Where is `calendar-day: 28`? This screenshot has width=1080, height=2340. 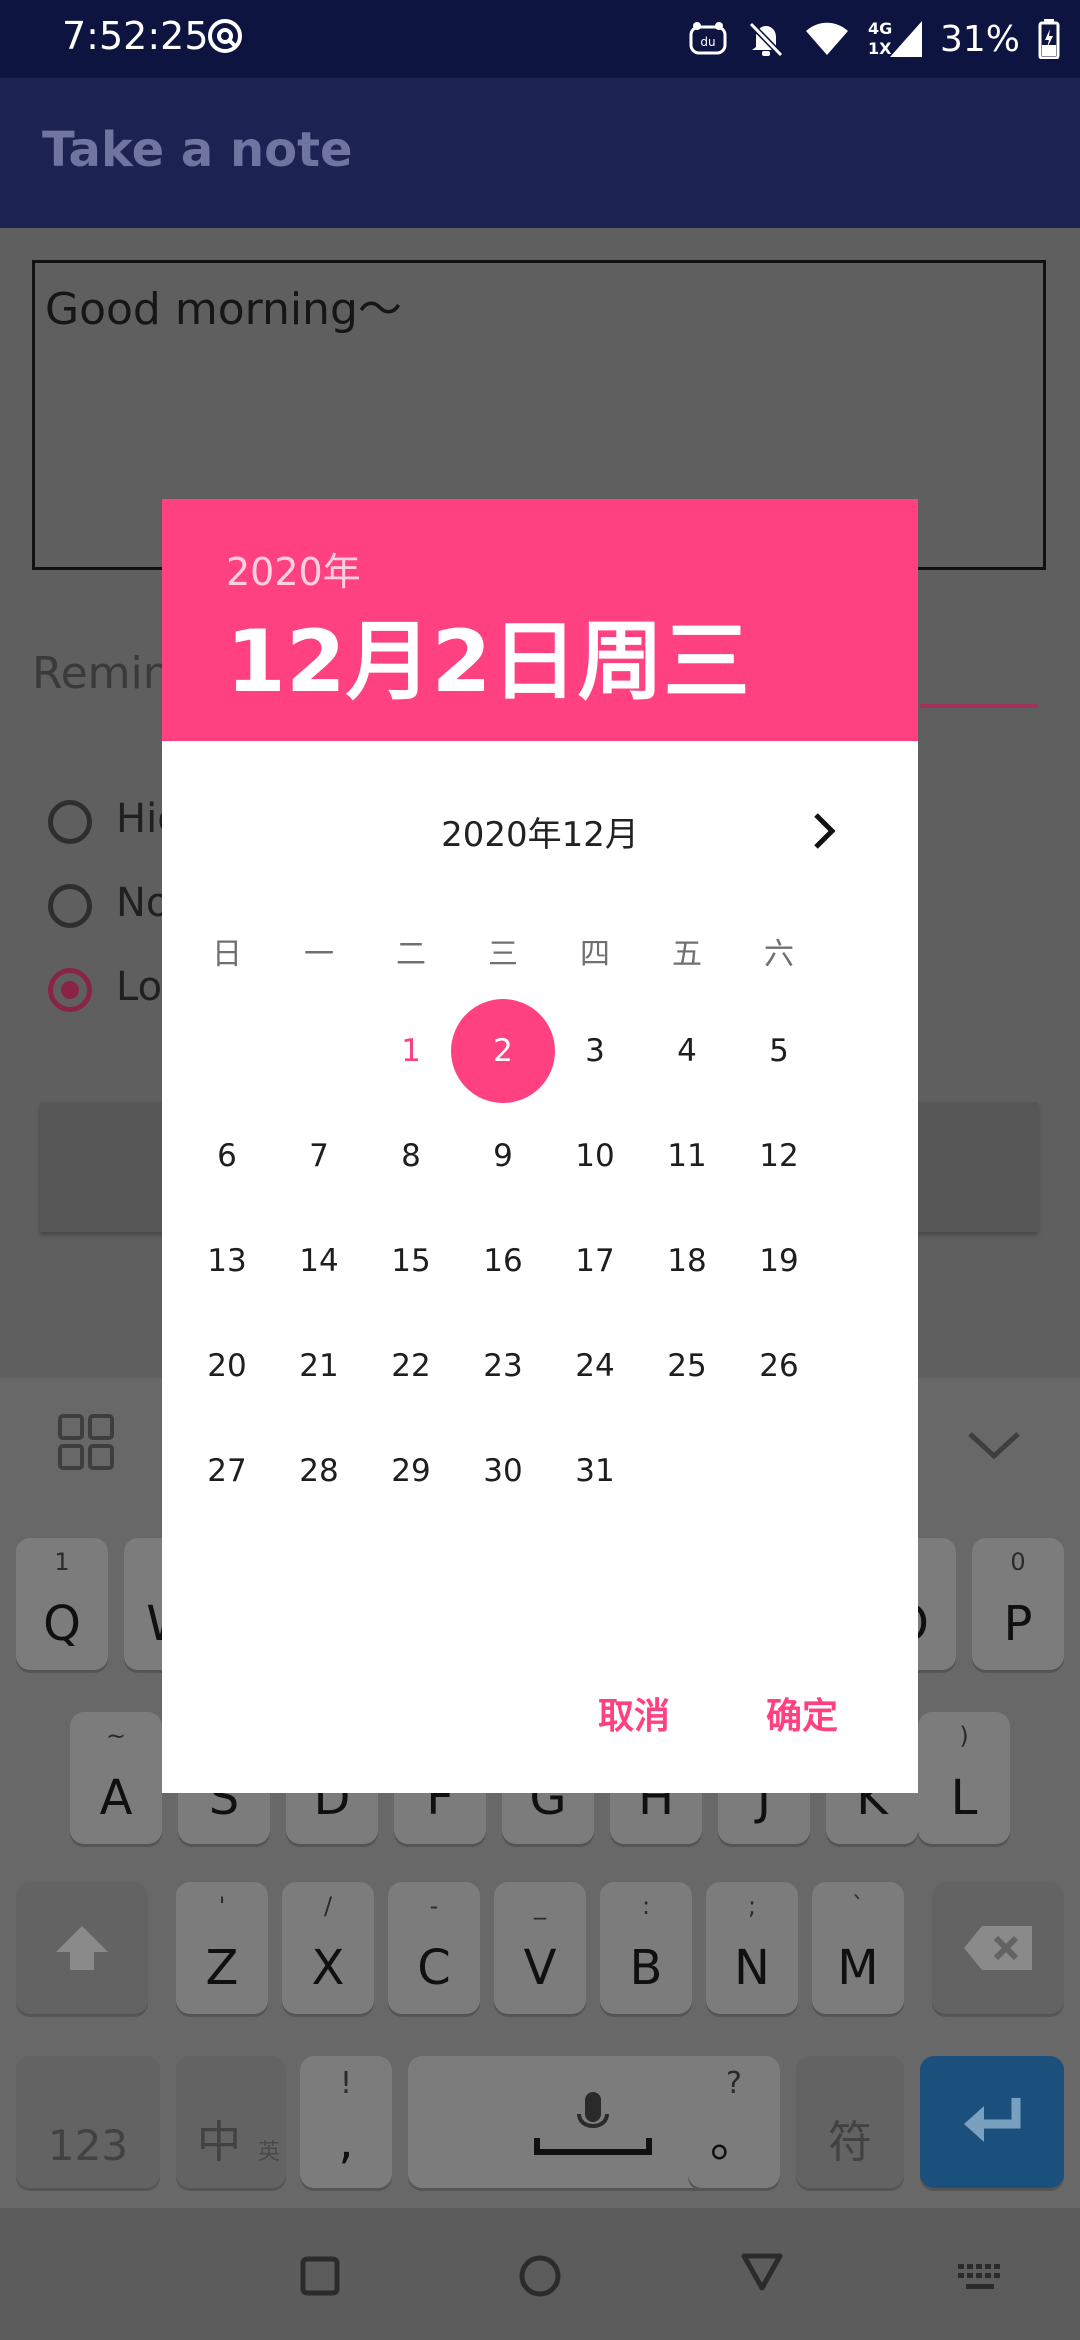 calendar-day: 28 is located at coordinates (319, 1471).